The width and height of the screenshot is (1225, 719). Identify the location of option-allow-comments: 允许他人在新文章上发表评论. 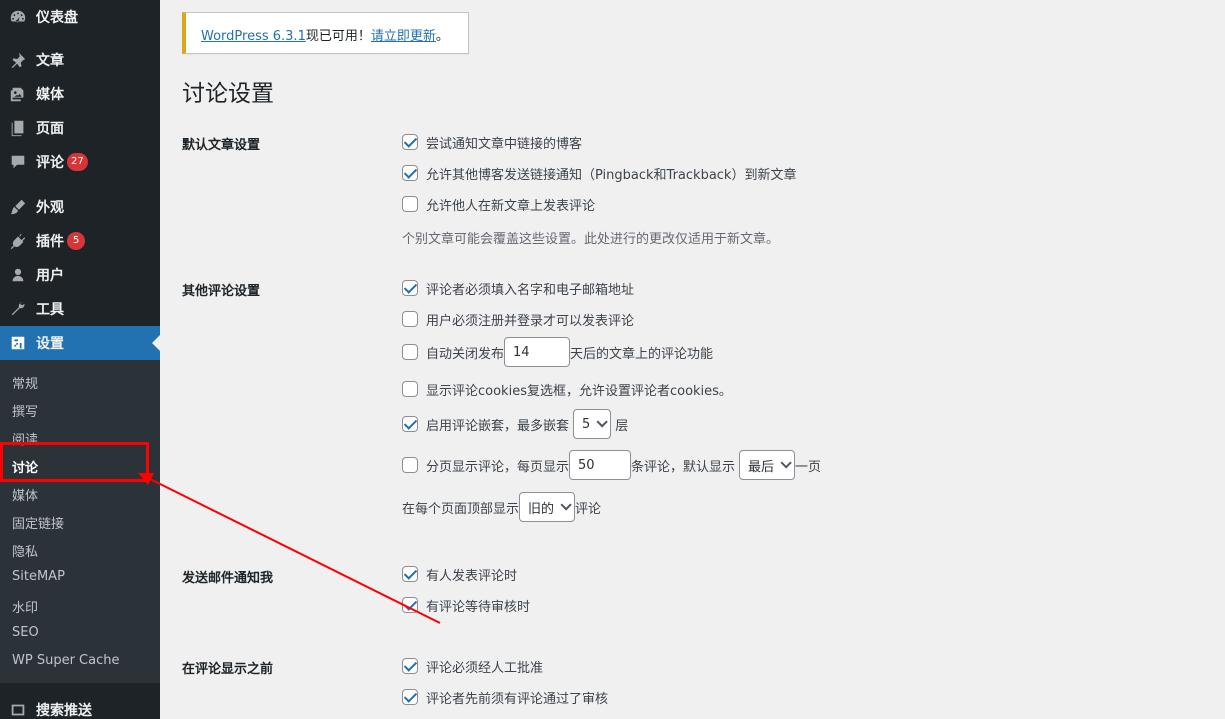
(498, 204).